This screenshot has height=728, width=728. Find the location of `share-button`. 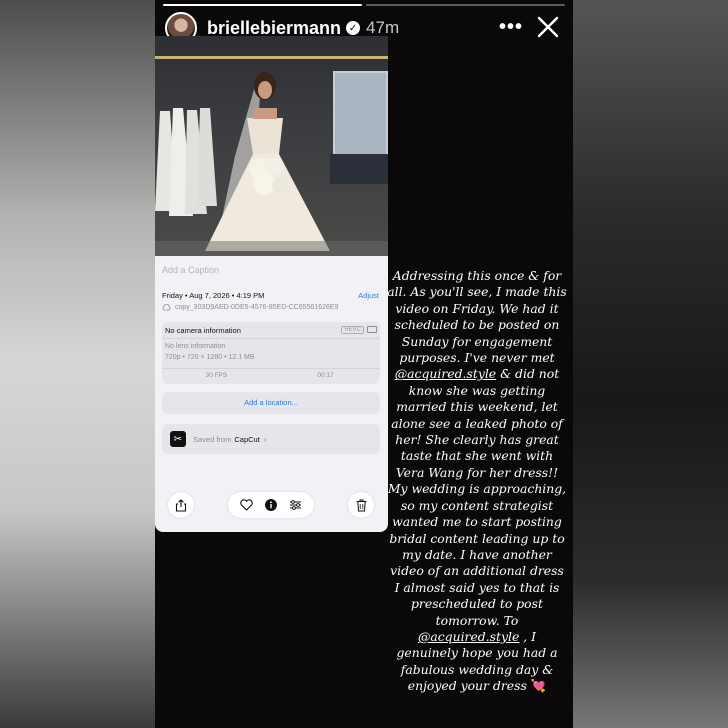

share-button is located at coordinates (181, 505).